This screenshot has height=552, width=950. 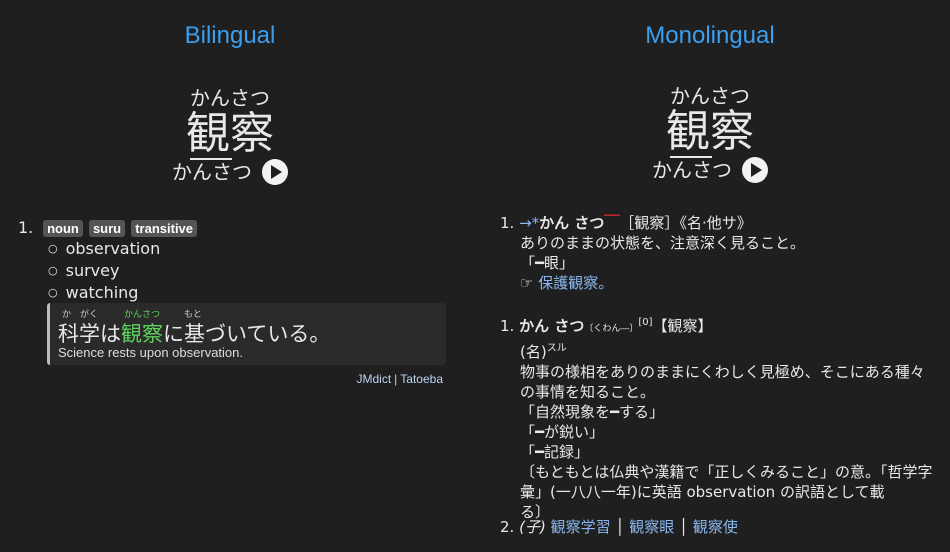 What do you see at coordinates (651, 527) in the screenshot?
I see `related-link: 観察眼` at bounding box center [651, 527].